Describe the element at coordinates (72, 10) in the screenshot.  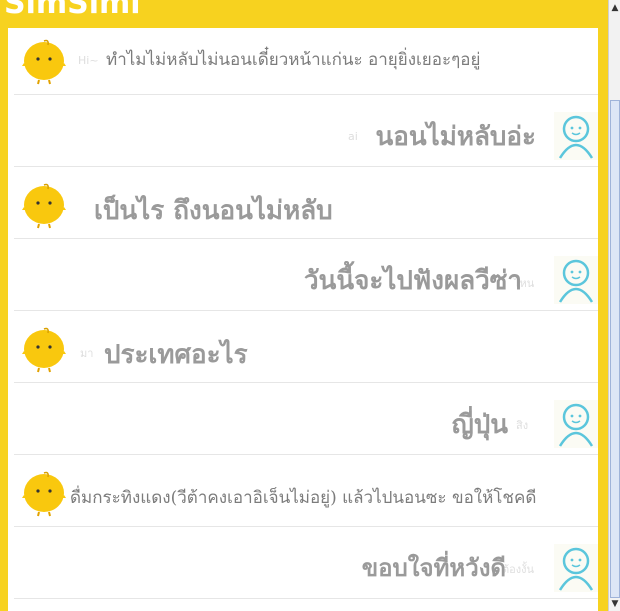
I see `brand-logo: SimSimi` at that location.